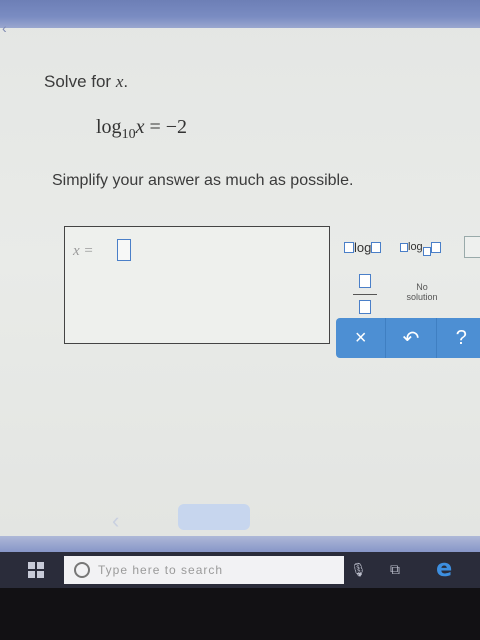 This screenshot has height=640, width=480. What do you see at coordinates (472, 247) in the screenshot?
I see `extra-palette-button` at bounding box center [472, 247].